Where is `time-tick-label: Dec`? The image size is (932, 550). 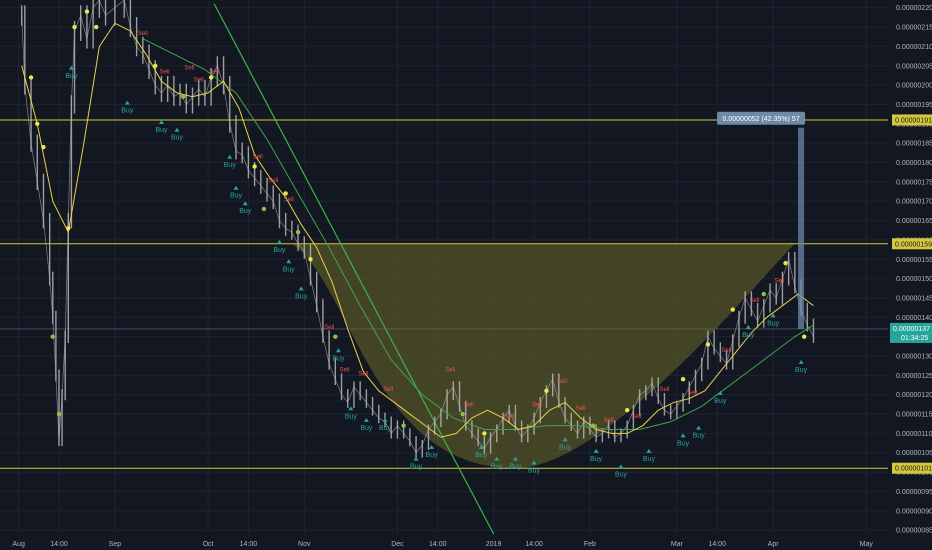
time-tick-label: Dec is located at coordinates (397, 544).